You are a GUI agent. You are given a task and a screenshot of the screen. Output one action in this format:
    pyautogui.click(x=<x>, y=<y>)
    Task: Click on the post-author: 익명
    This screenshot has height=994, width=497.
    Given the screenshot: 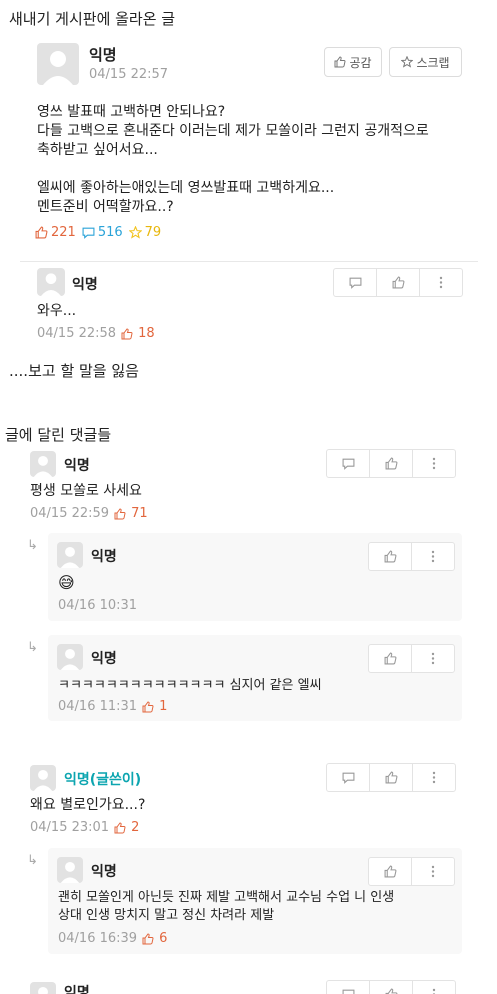 What is the action you would take?
    pyautogui.click(x=103, y=55)
    